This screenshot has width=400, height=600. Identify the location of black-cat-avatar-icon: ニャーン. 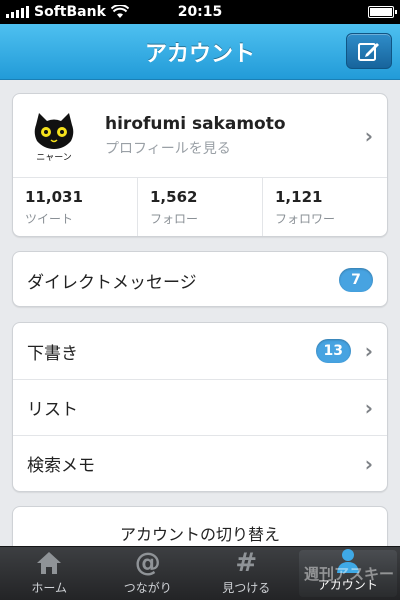
(54, 137).